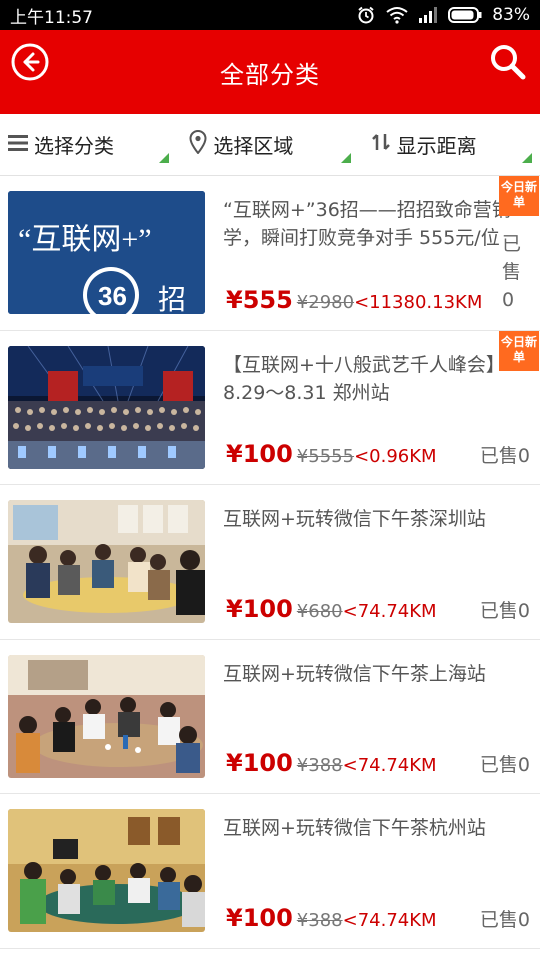 The height and width of the screenshot is (960, 540). What do you see at coordinates (367, 224) in the screenshot?
I see `item-title: “互联网+”36招——招招致命营销学，瞬间打败竞争对手 555元/位` at bounding box center [367, 224].